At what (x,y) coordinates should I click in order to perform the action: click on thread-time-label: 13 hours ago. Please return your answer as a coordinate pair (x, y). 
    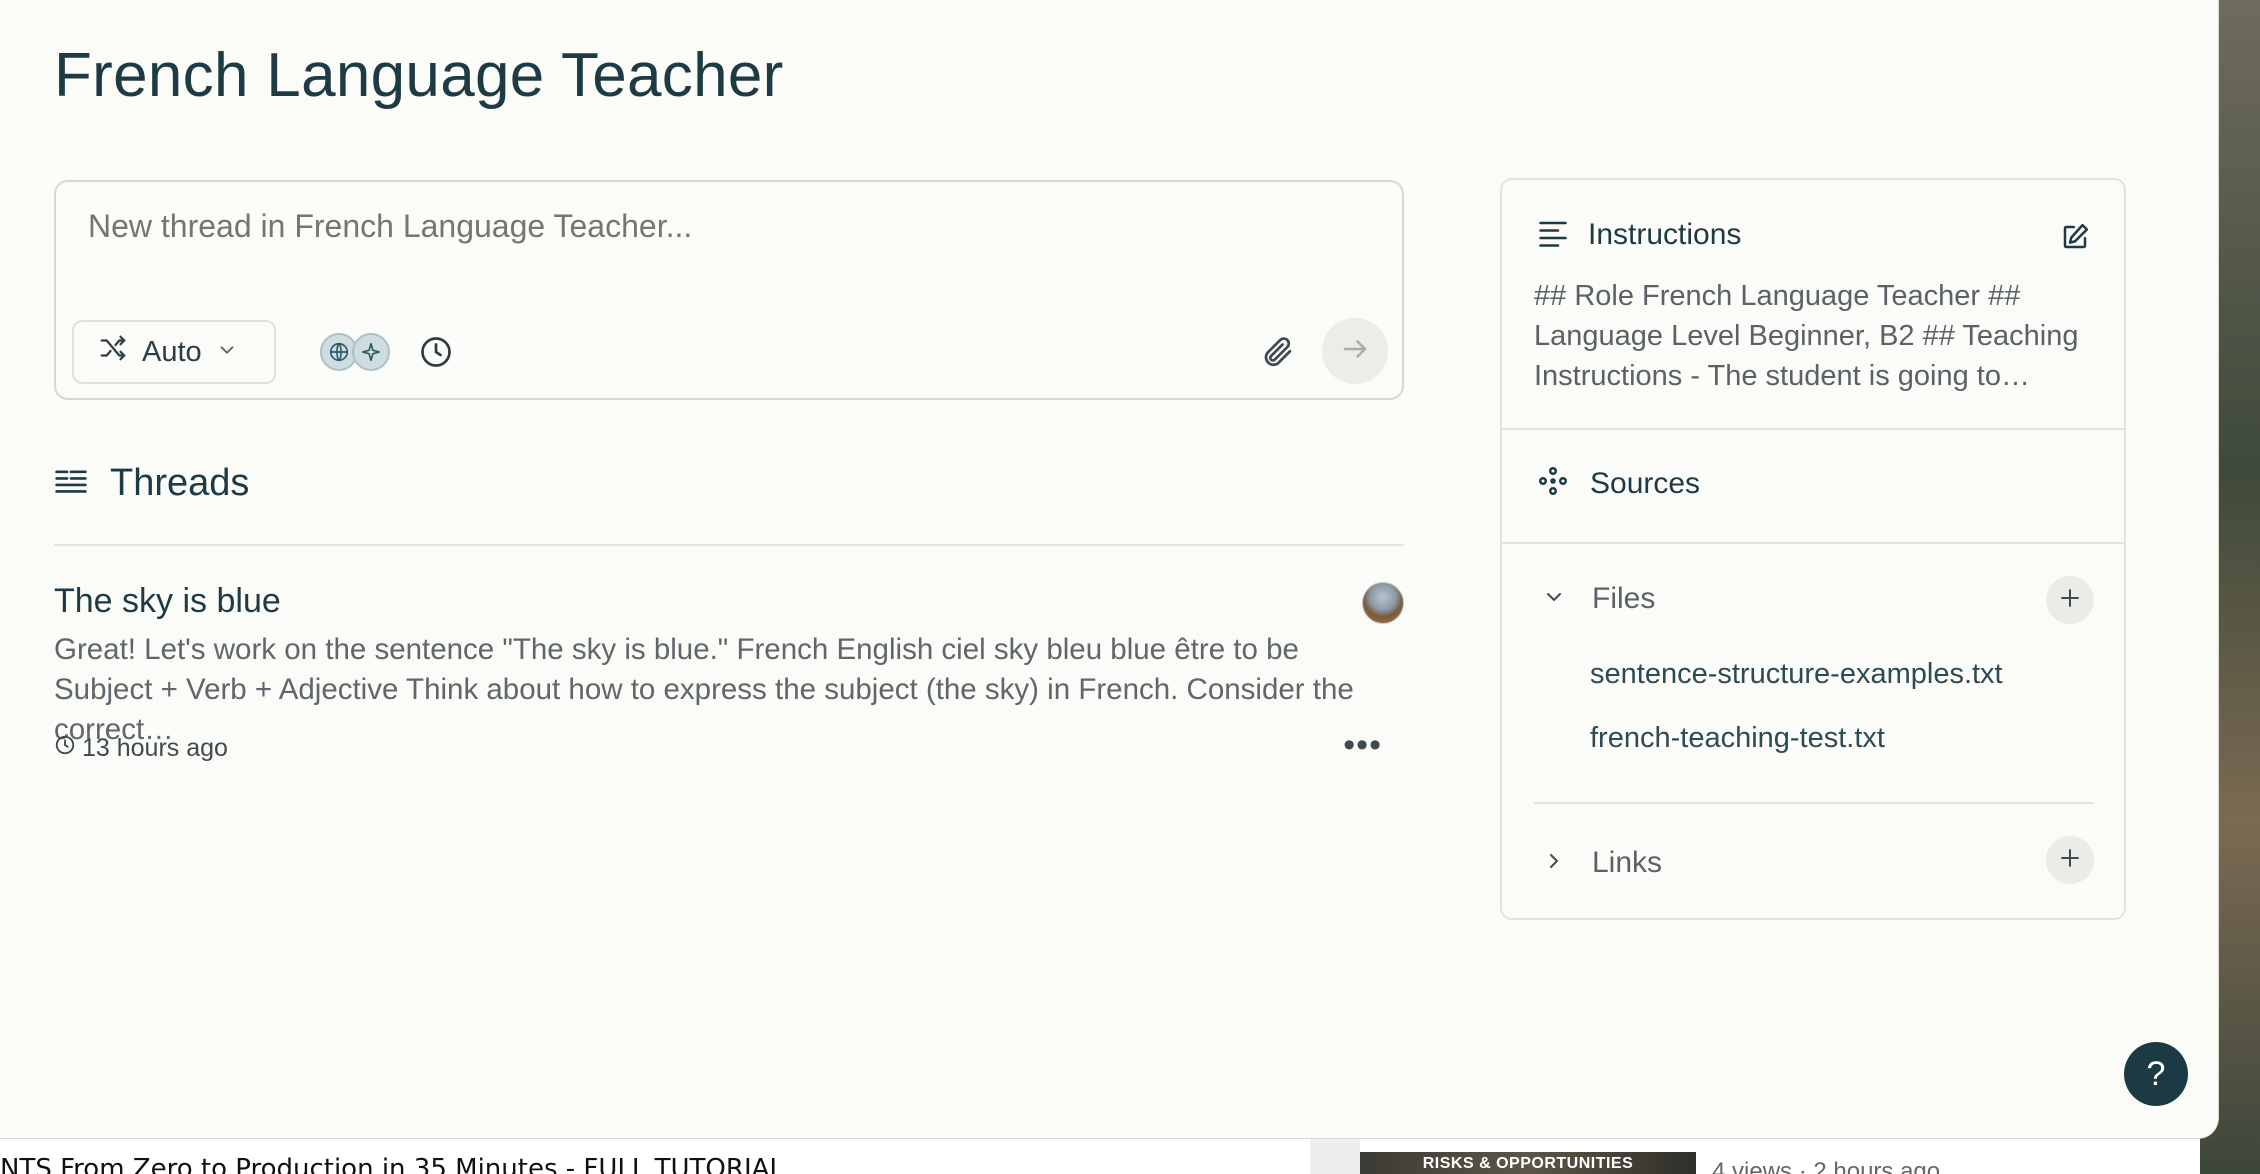
    Looking at the image, I should click on (155, 748).